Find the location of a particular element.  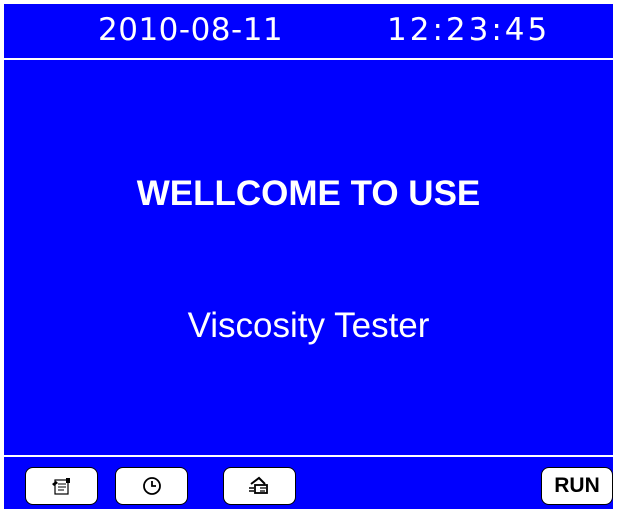

settings-document-icon is located at coordinates (62, 486).